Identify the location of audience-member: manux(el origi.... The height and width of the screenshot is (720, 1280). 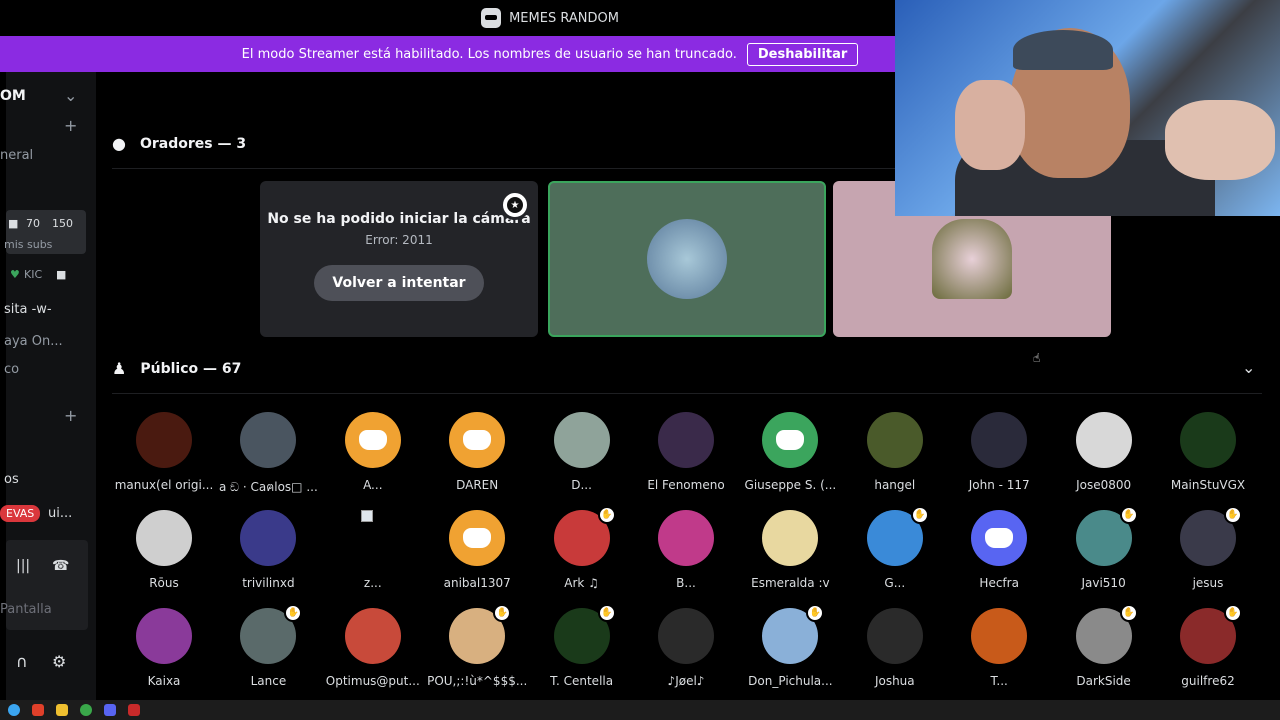
(164, 452).